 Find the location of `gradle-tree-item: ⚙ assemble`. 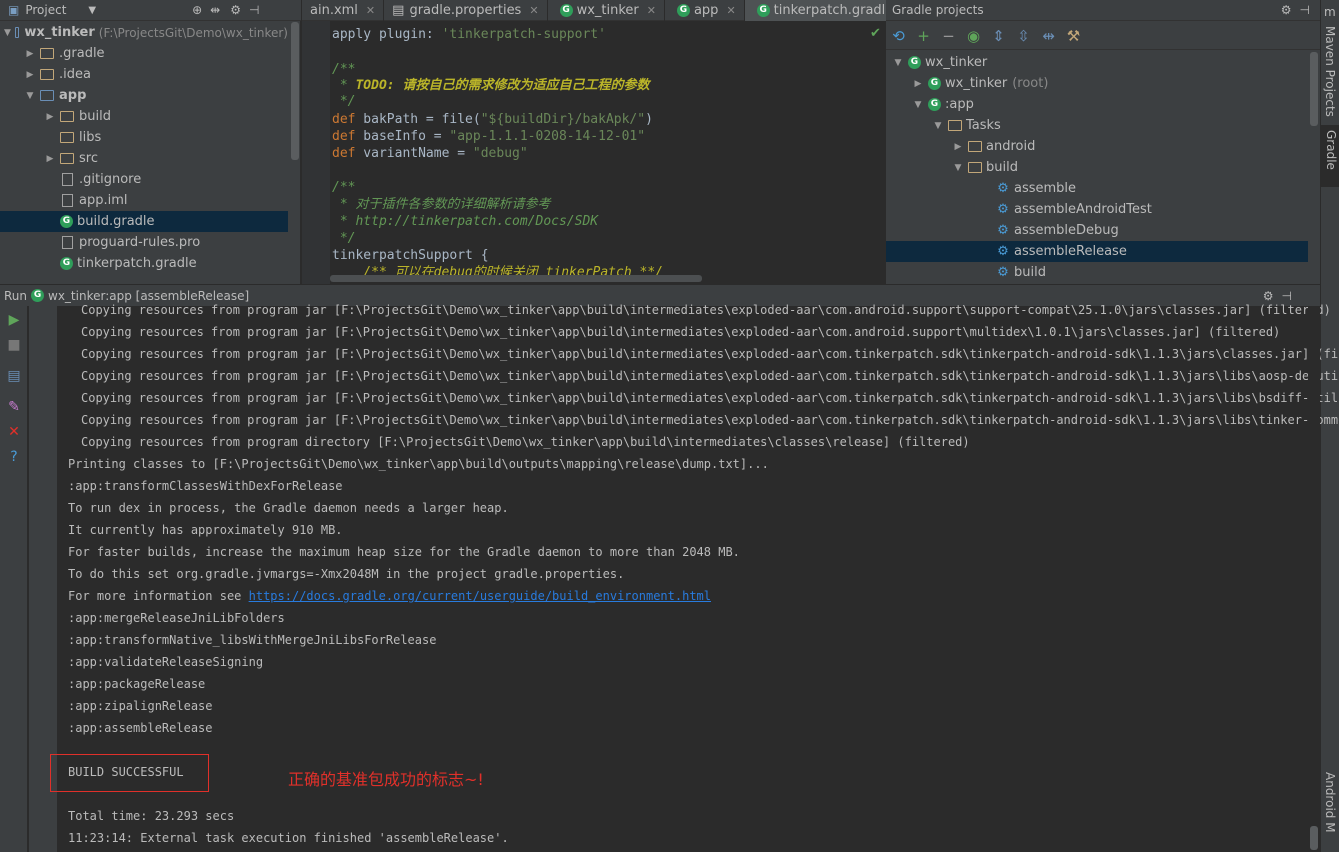

gradle-tree-item: ⚙ assemble is located at coordinates (1097, 188).